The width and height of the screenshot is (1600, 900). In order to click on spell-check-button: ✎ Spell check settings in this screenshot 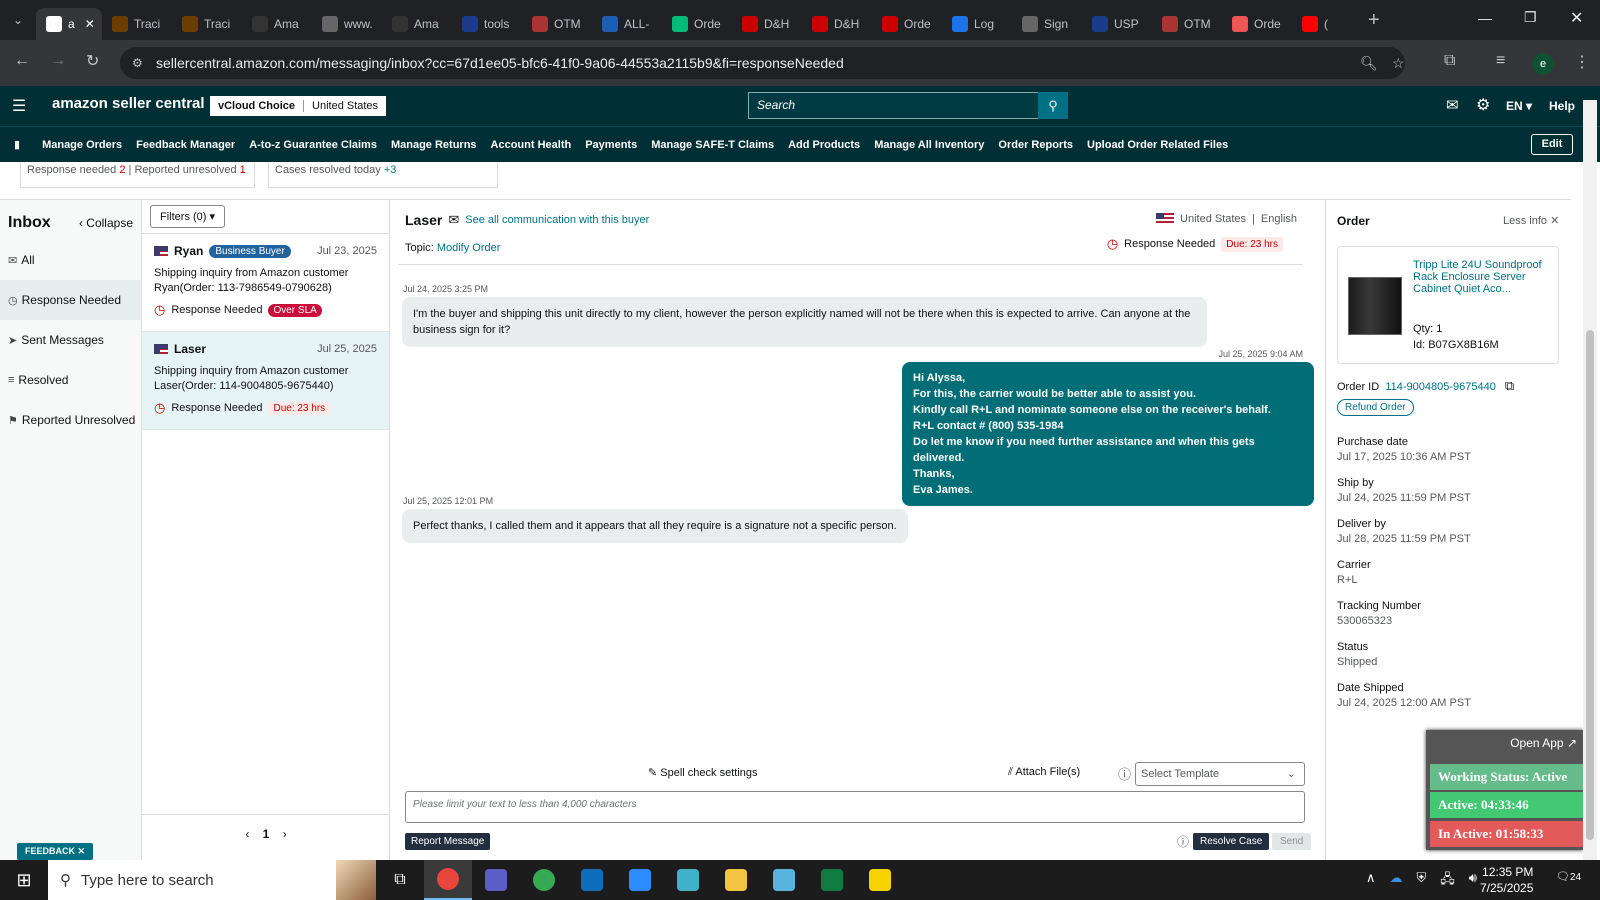, I will do `click(703, 772)`.